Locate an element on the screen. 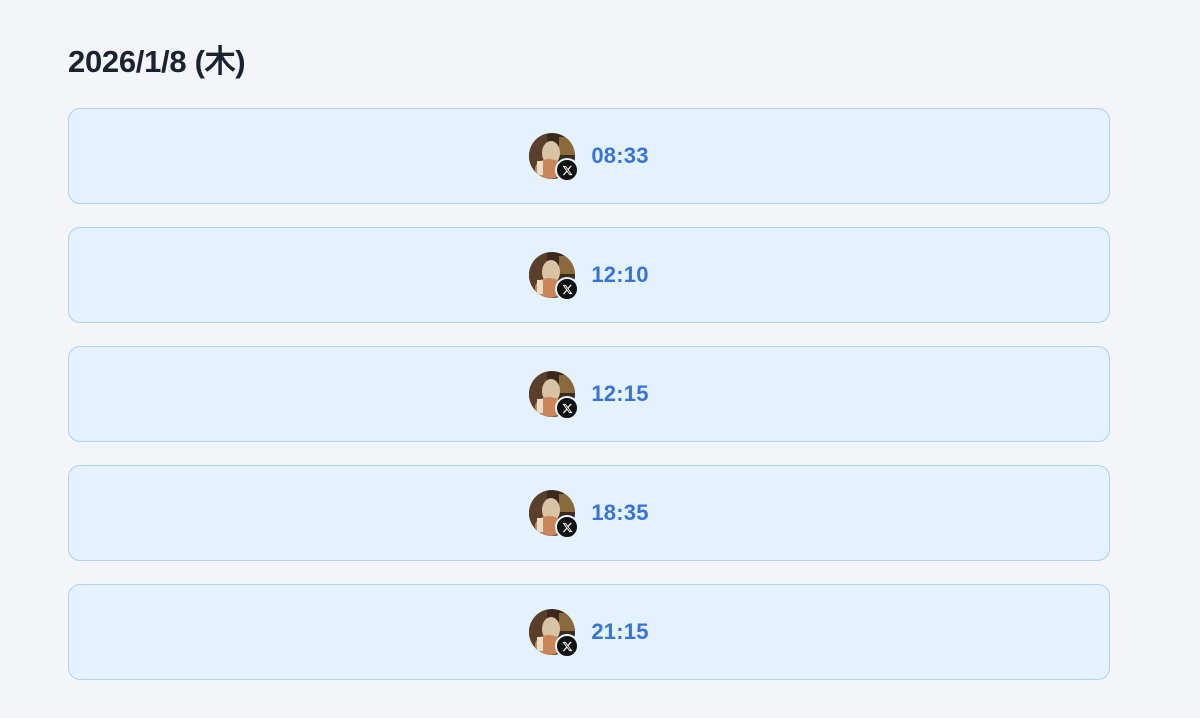  entry-content: 18:35 is located at coordinates (589, 514).